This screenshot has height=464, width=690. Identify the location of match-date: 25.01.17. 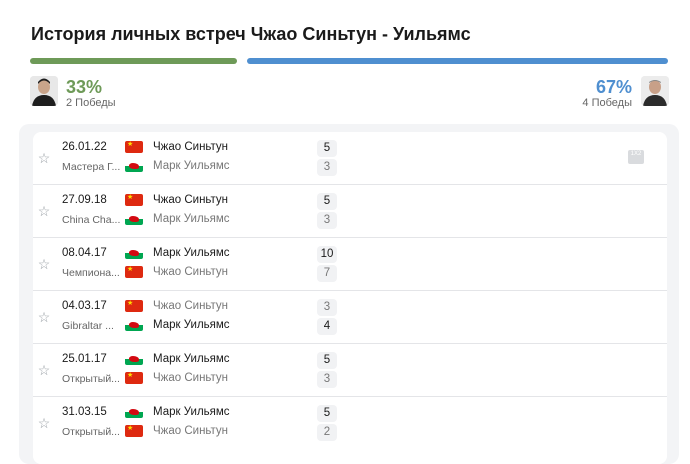
(84, 359).